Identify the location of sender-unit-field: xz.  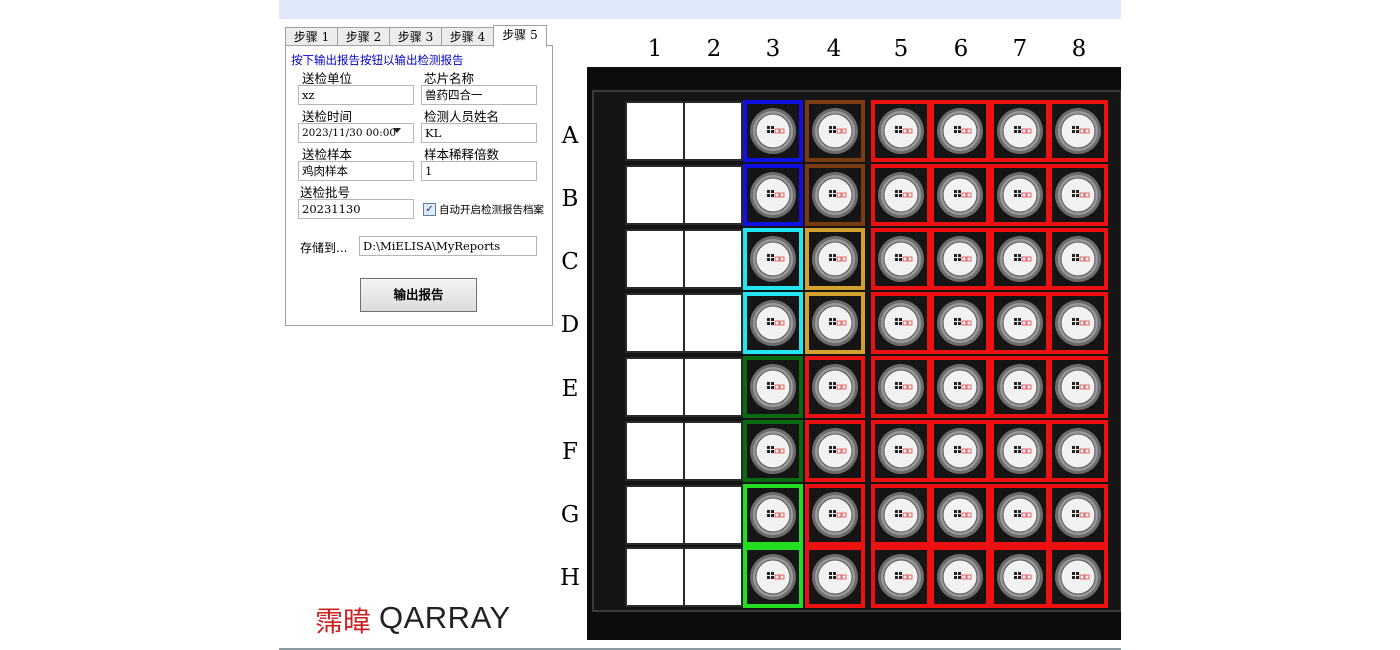
(356, 95).